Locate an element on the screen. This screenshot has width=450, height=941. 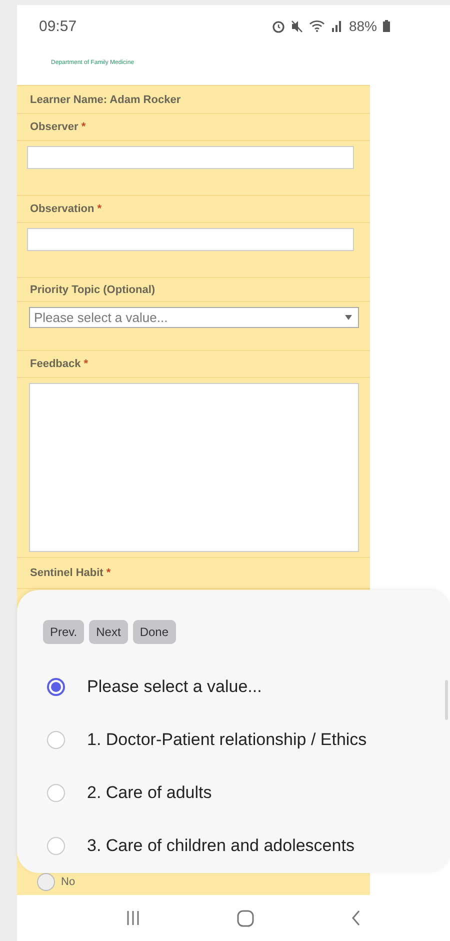
scroll-indicator is located at coordinates (446, 700).